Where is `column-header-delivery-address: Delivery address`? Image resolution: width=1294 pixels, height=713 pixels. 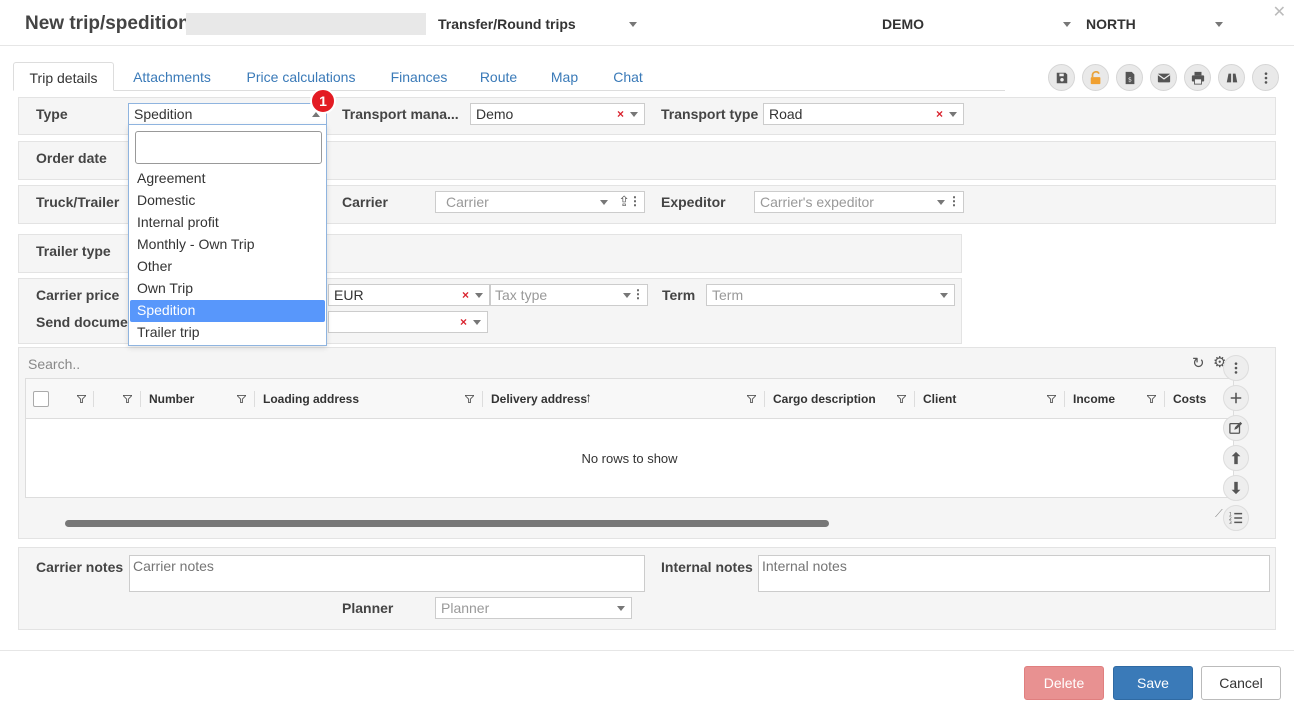
column-header-delivery-address: Delivery address is located at coordinates (539, 399).